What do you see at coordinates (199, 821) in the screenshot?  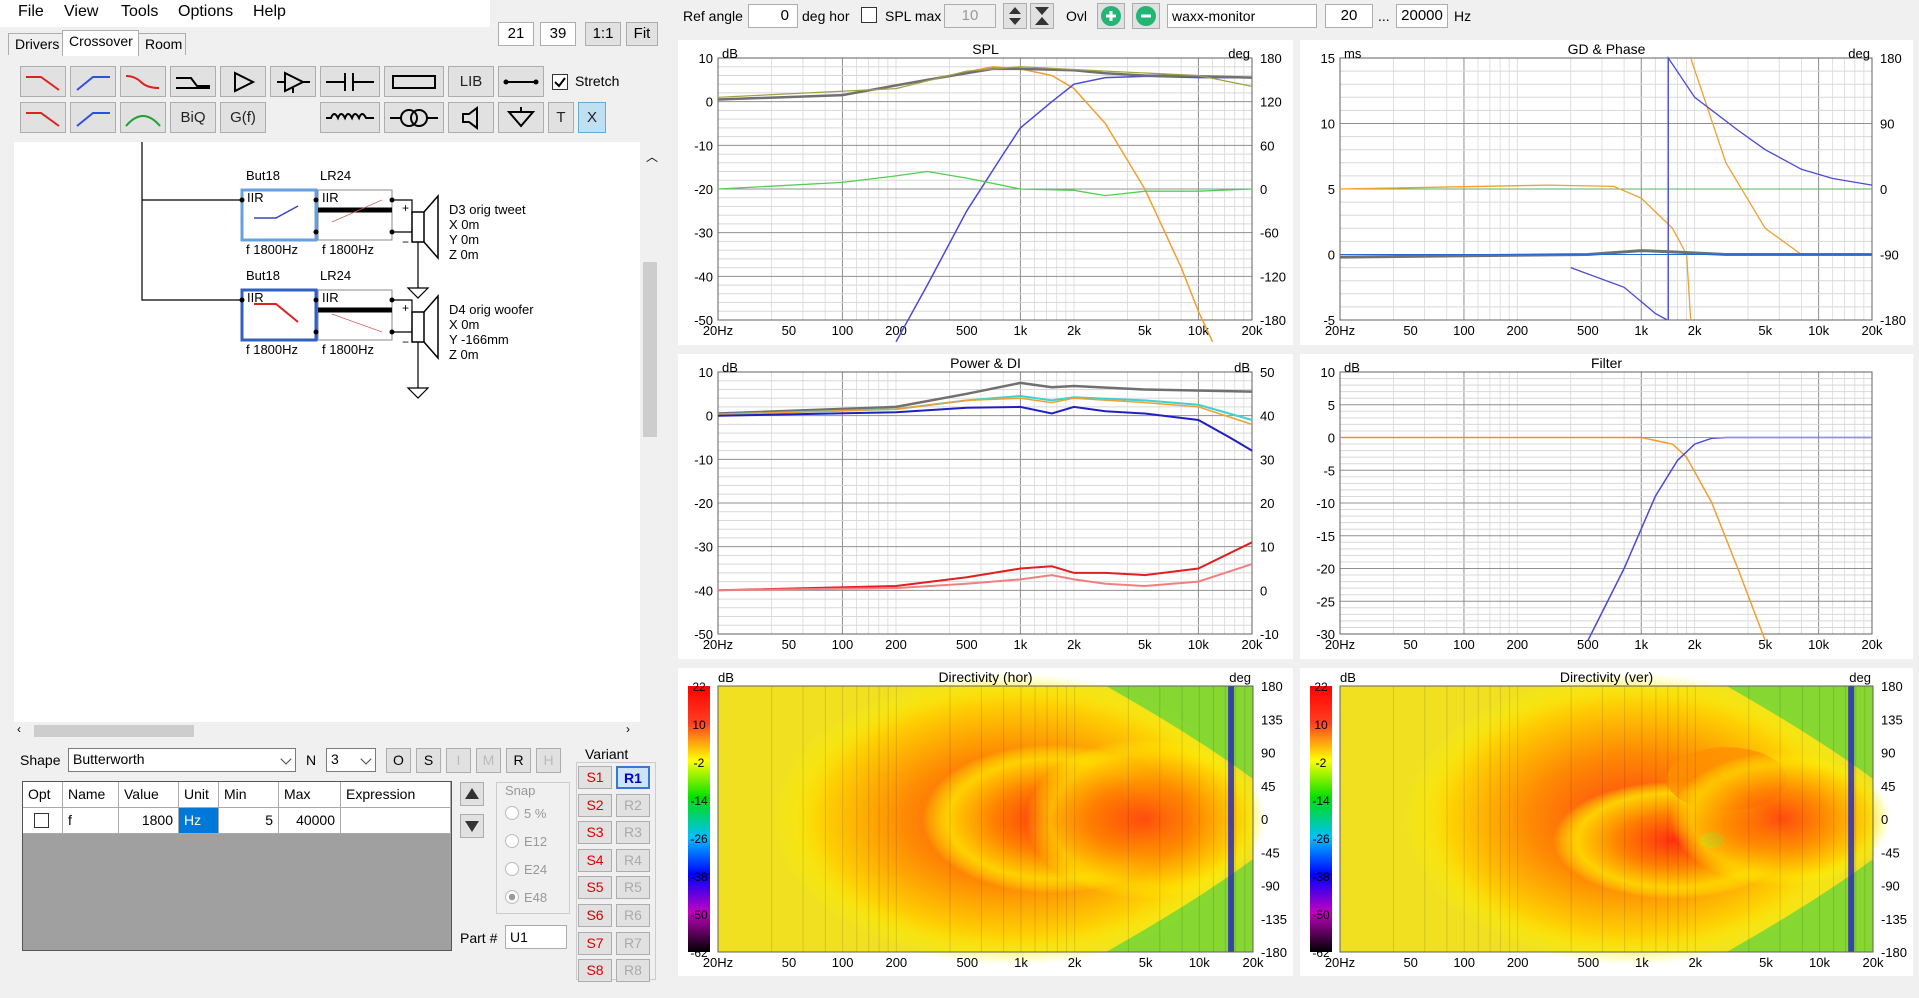 I see `unit-cell: Hz` at bounding box center [199, 821].